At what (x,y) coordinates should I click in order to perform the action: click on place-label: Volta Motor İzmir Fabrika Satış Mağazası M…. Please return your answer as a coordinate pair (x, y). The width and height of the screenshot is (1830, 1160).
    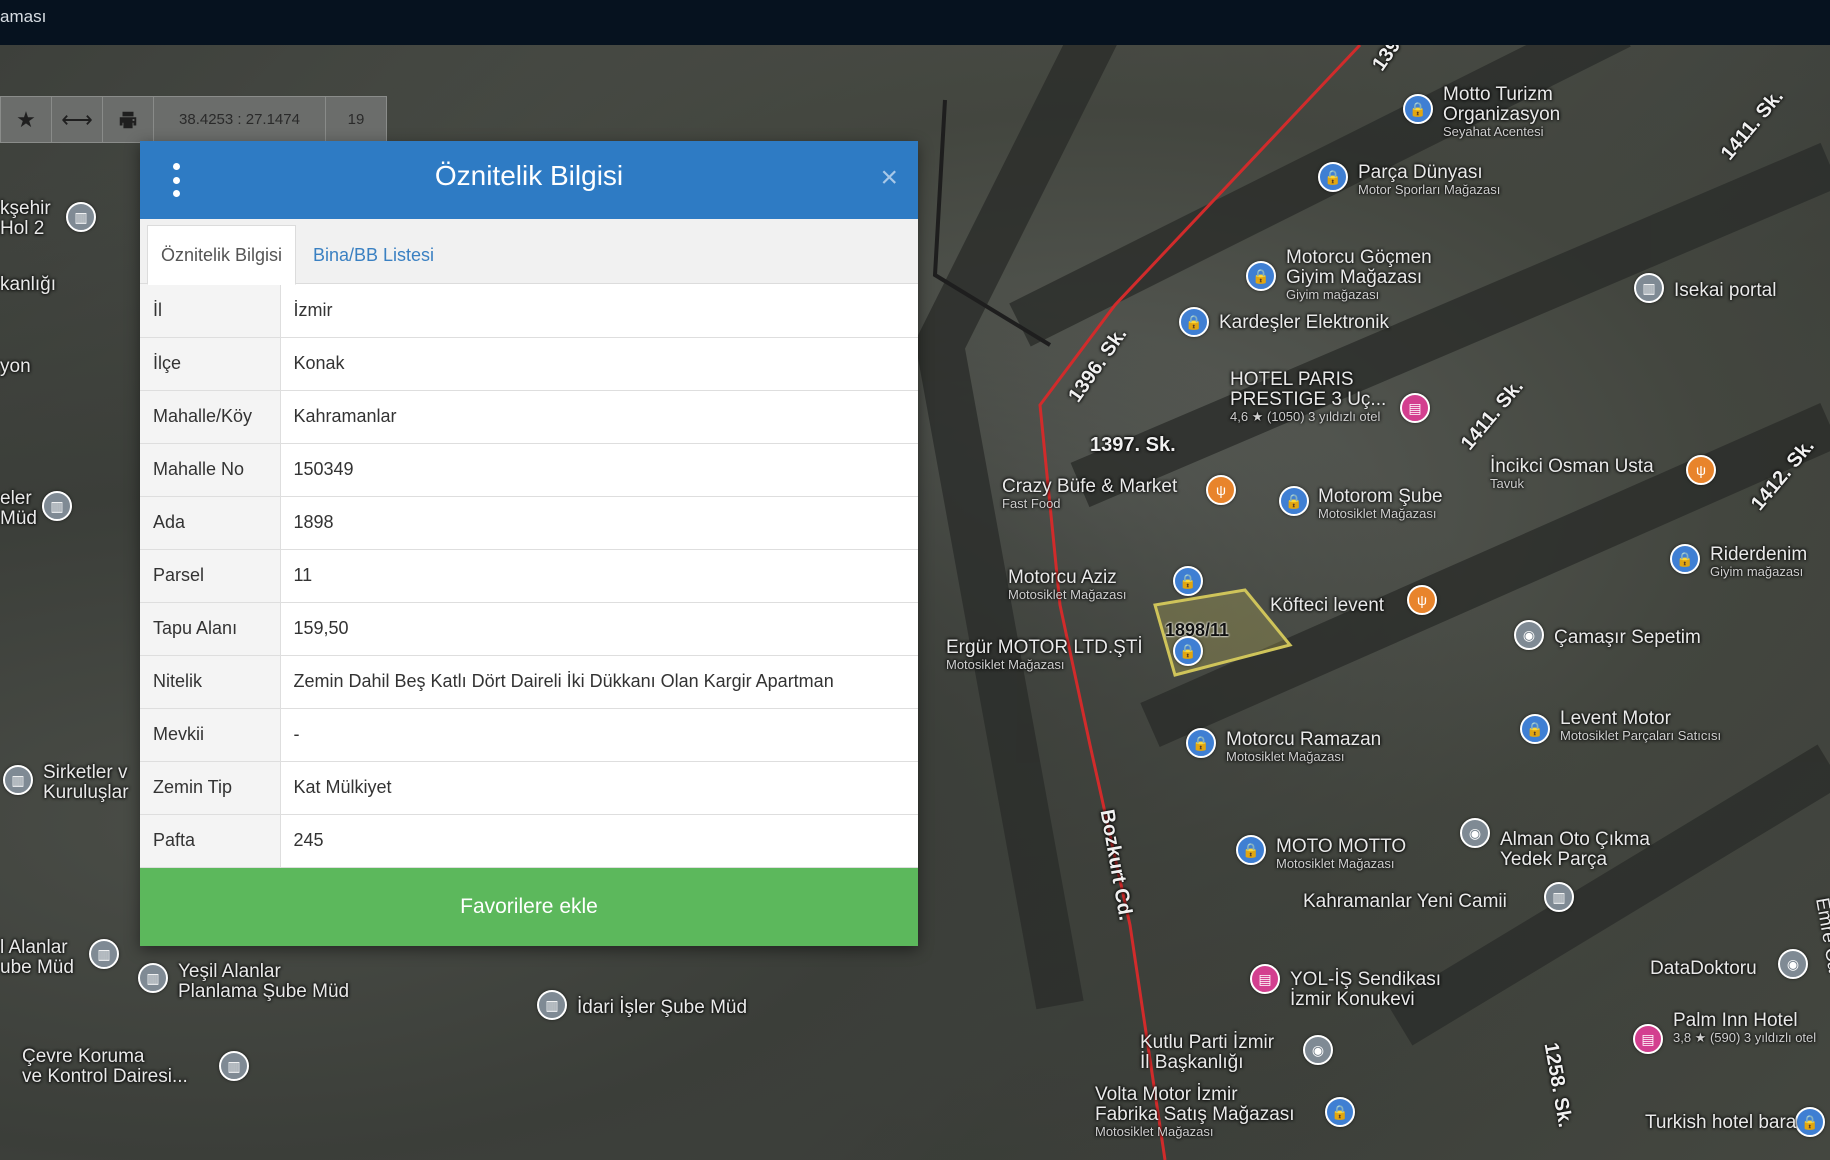
    Looking at the image, I should click on (1195, 1112).